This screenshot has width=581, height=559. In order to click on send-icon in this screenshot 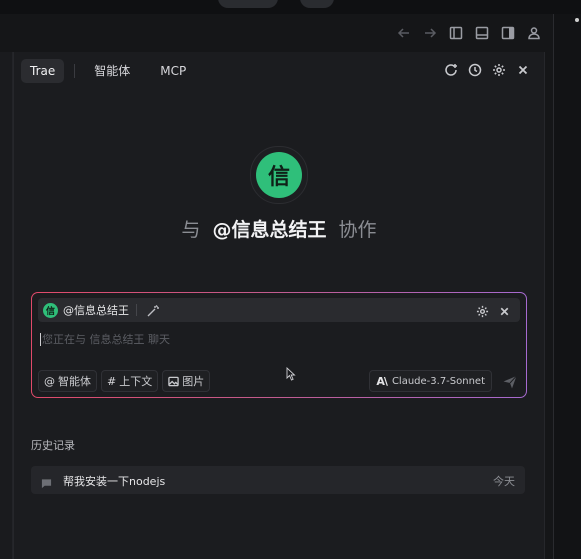, I will do `click(510, 382)`.